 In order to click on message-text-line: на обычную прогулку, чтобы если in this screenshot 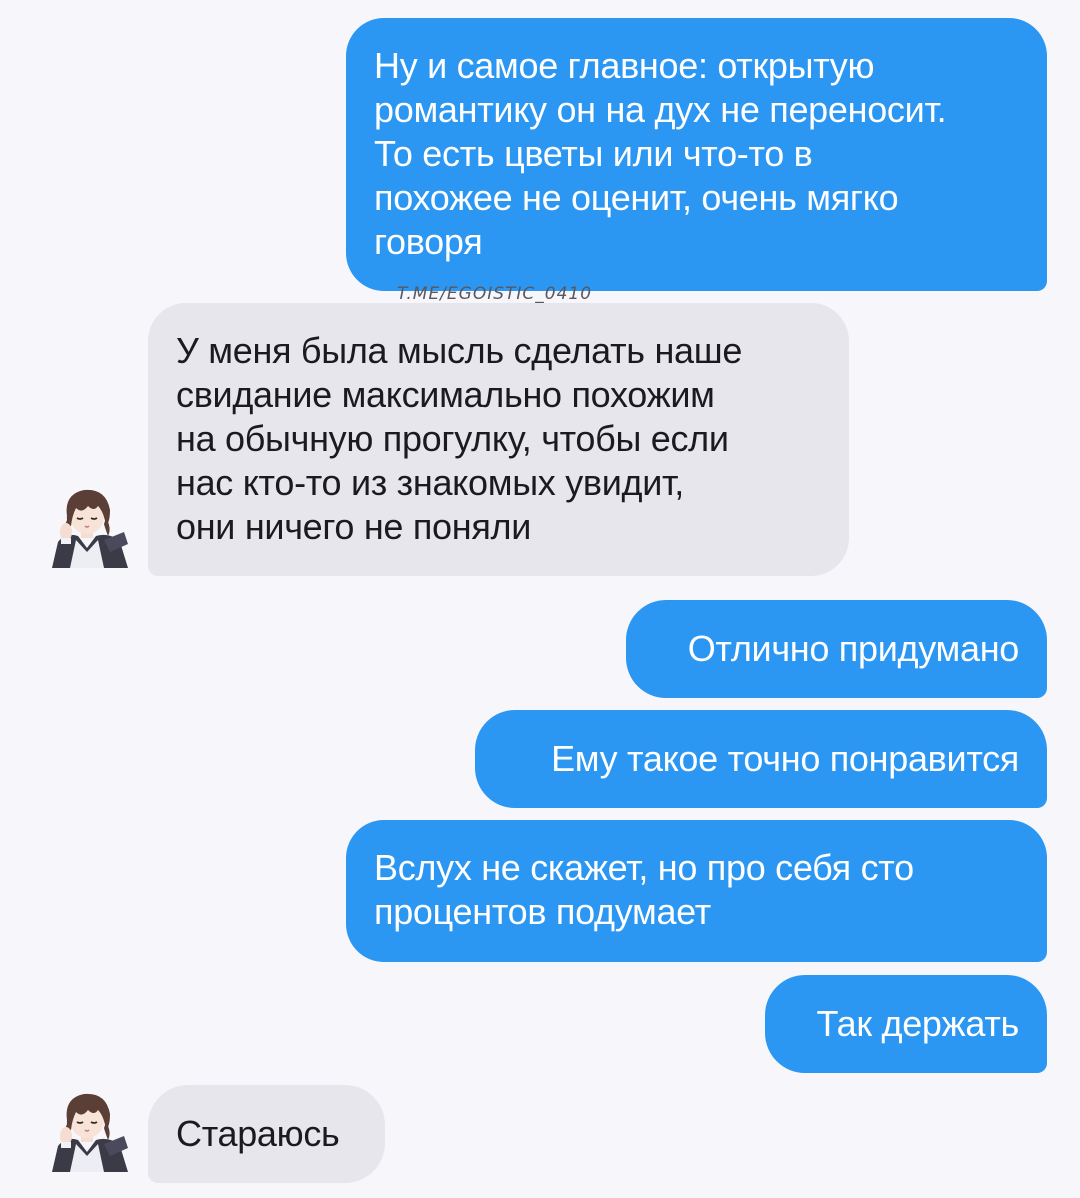, I will do `click(452, 438)`.